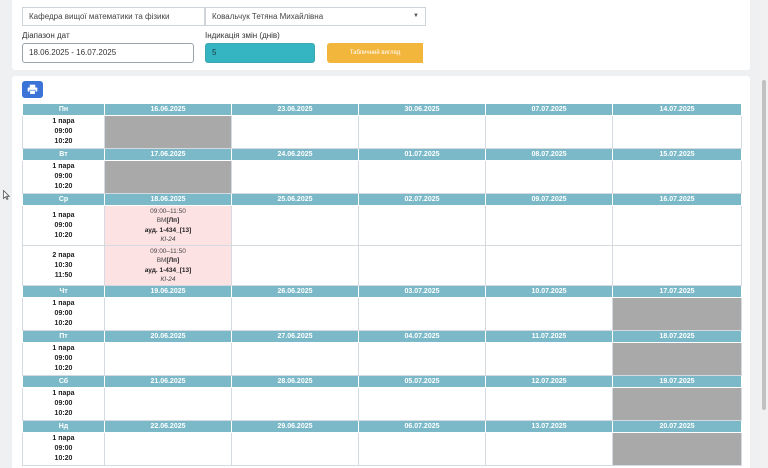 This screenshot has width=768, height=468. Describe the element at coordinates (32, 89) in the screenshot. I see `print-button` at that location.